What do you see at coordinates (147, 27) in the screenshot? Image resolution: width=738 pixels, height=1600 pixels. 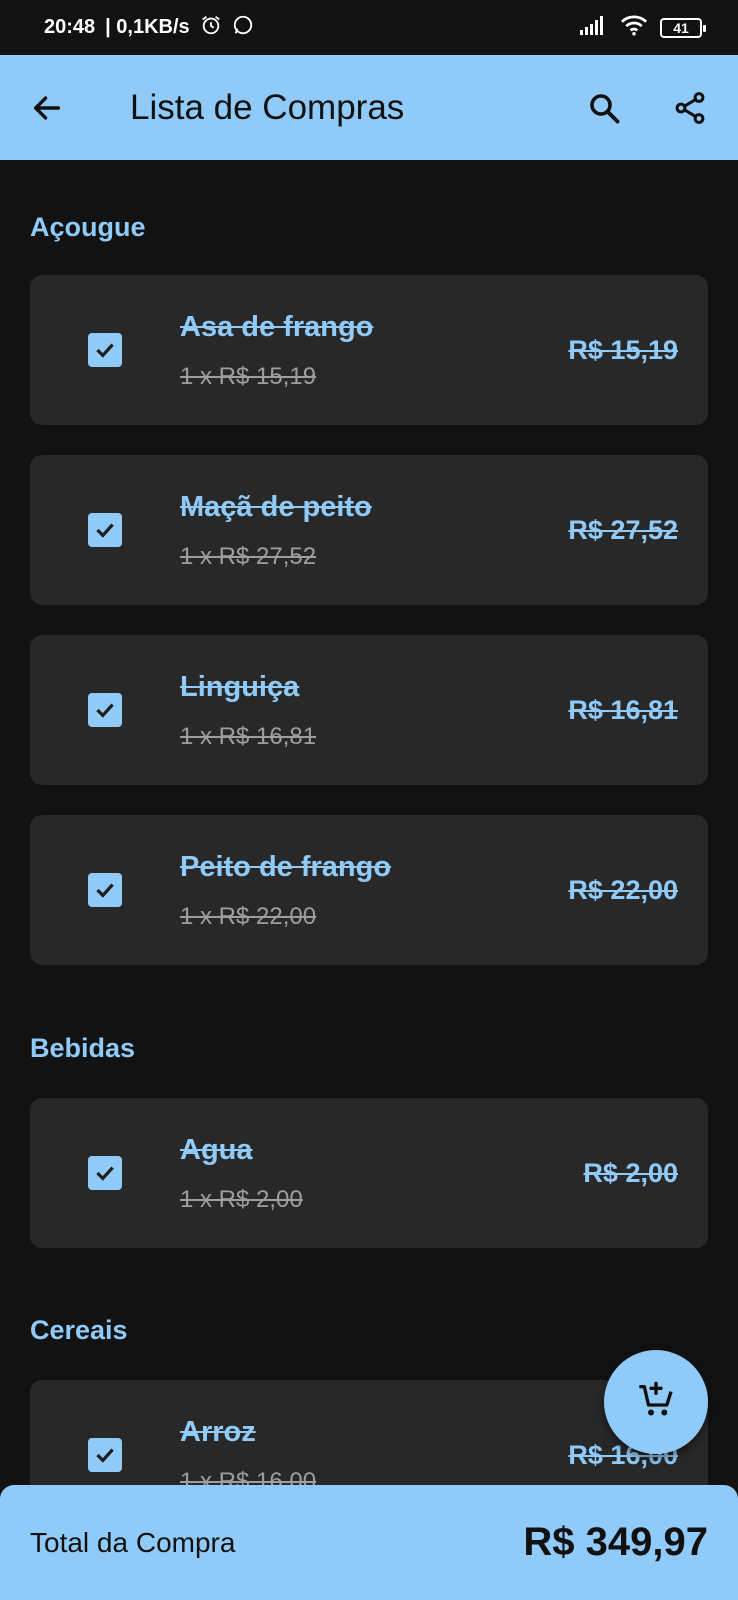 I see `status-net-speed: | 0,1KB/s` at bounding box center [147, 27].